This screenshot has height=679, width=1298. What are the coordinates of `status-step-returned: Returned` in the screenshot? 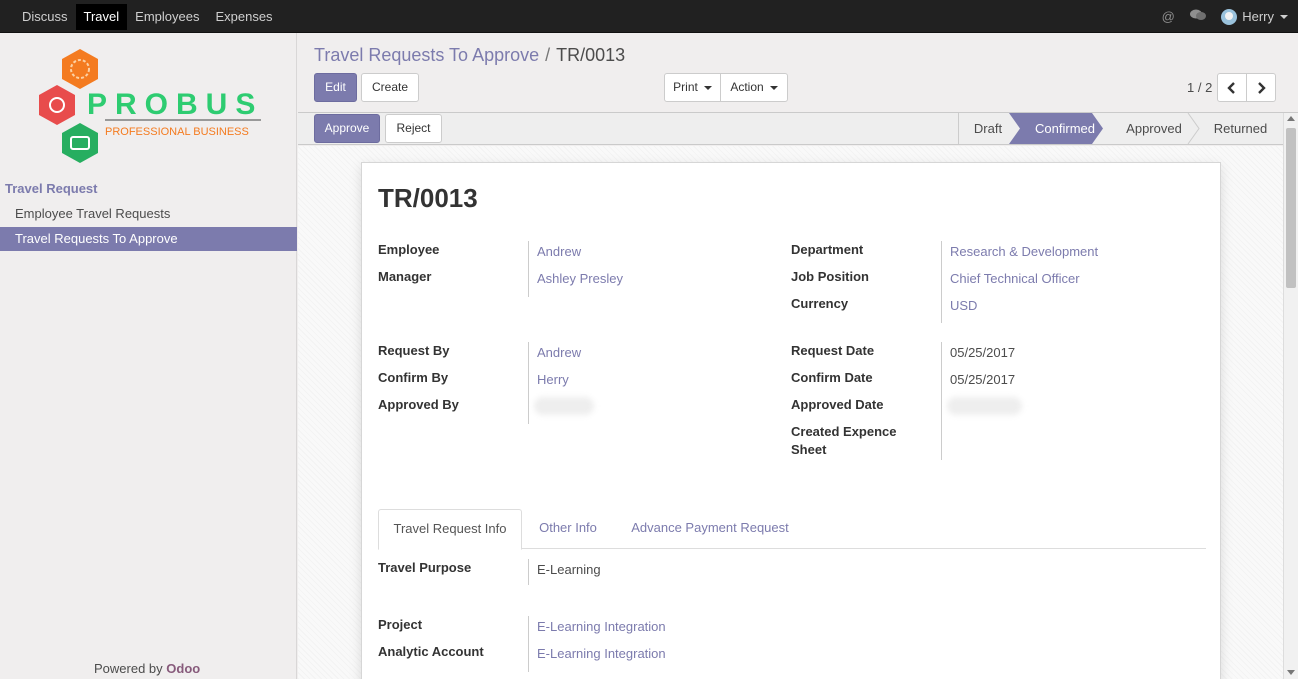 It's located at (1240, 128).